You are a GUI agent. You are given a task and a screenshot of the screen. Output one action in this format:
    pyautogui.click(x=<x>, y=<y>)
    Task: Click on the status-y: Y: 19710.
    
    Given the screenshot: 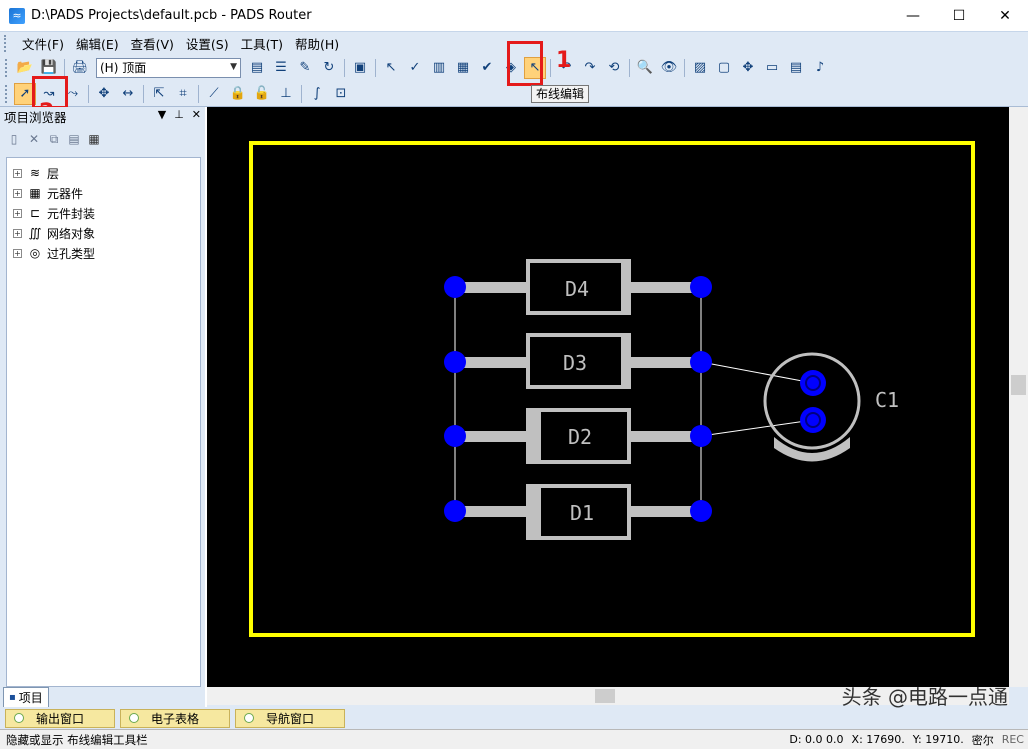 What is the action you would take?
    pyautogui.click(x=938, y=739)
    